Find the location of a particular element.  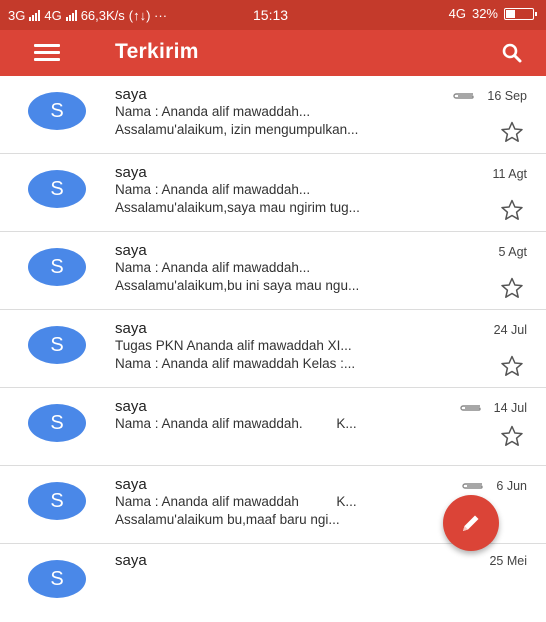

email-date-wrap: 11 Agt is located at coordinates (509, 174).